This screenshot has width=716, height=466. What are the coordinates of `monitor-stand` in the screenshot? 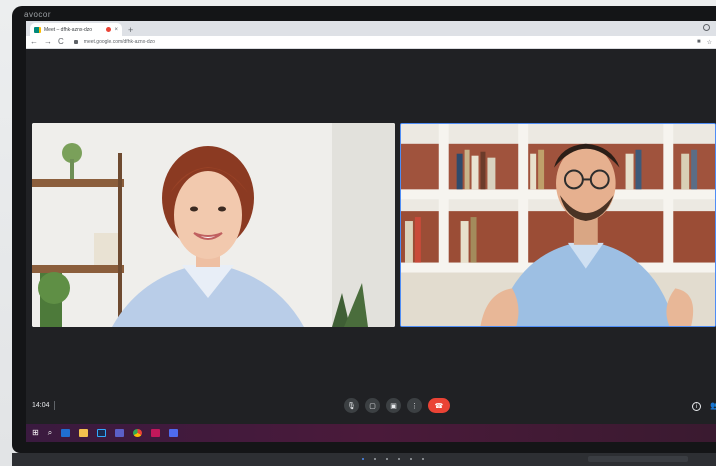 It's located at (638, 459).